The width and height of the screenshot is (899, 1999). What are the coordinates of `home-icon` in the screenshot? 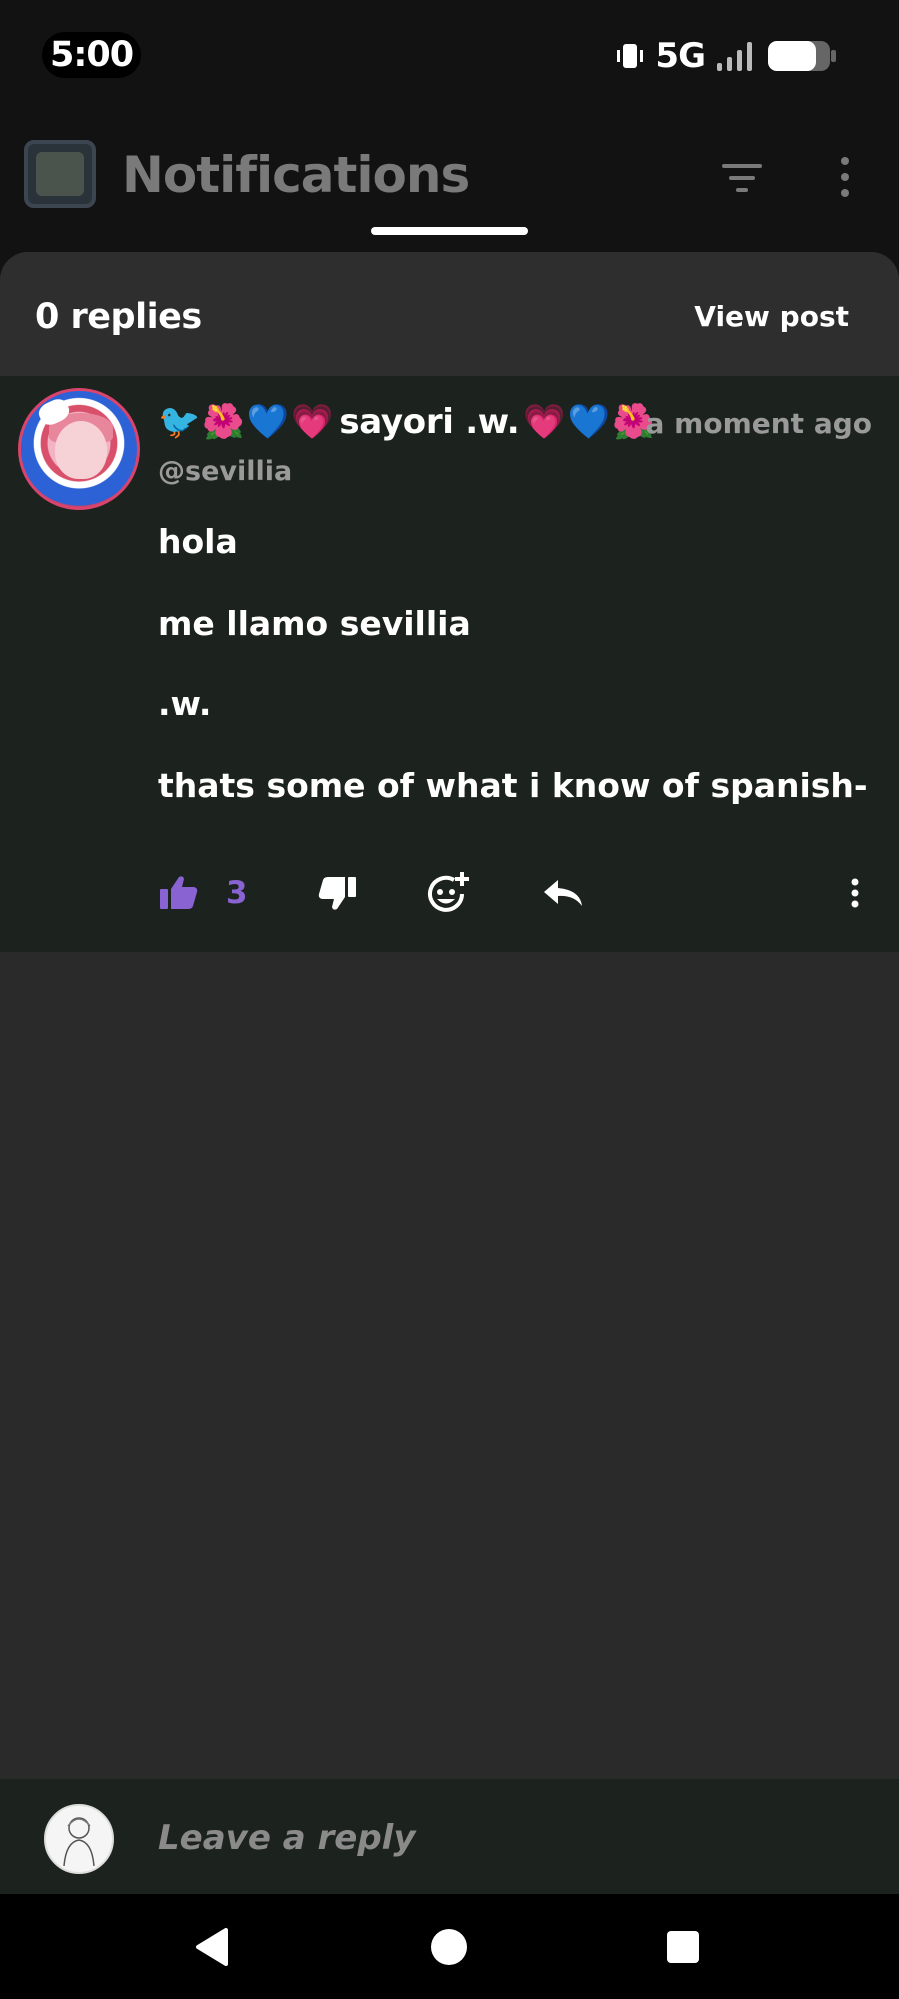 It's located at (449, 1947).